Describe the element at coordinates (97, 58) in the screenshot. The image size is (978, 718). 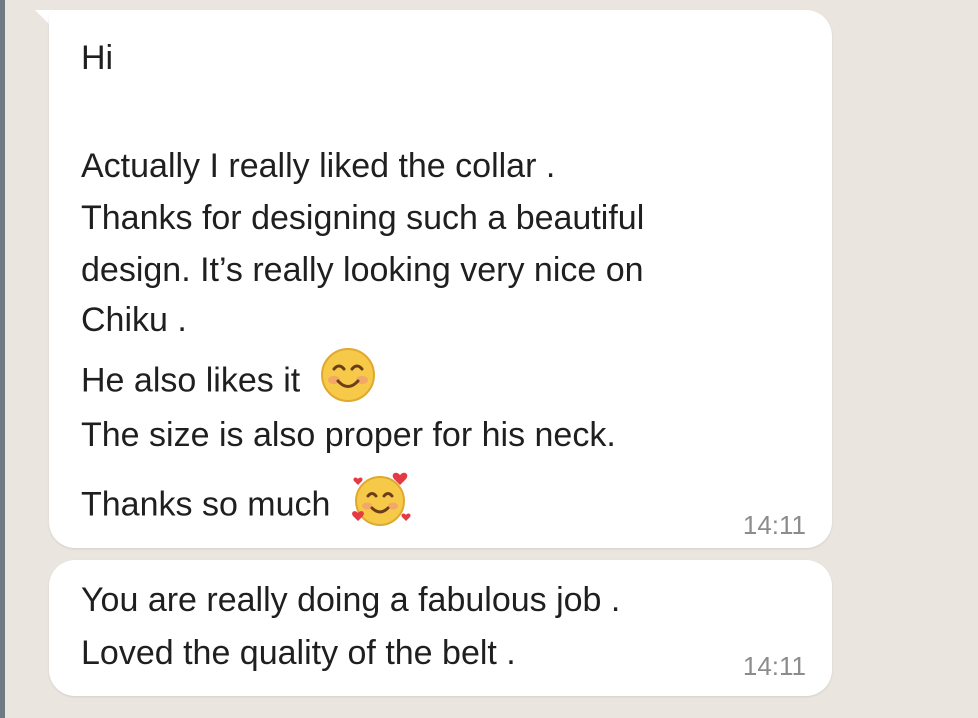
I see `message-text-line: Hi` at that location.